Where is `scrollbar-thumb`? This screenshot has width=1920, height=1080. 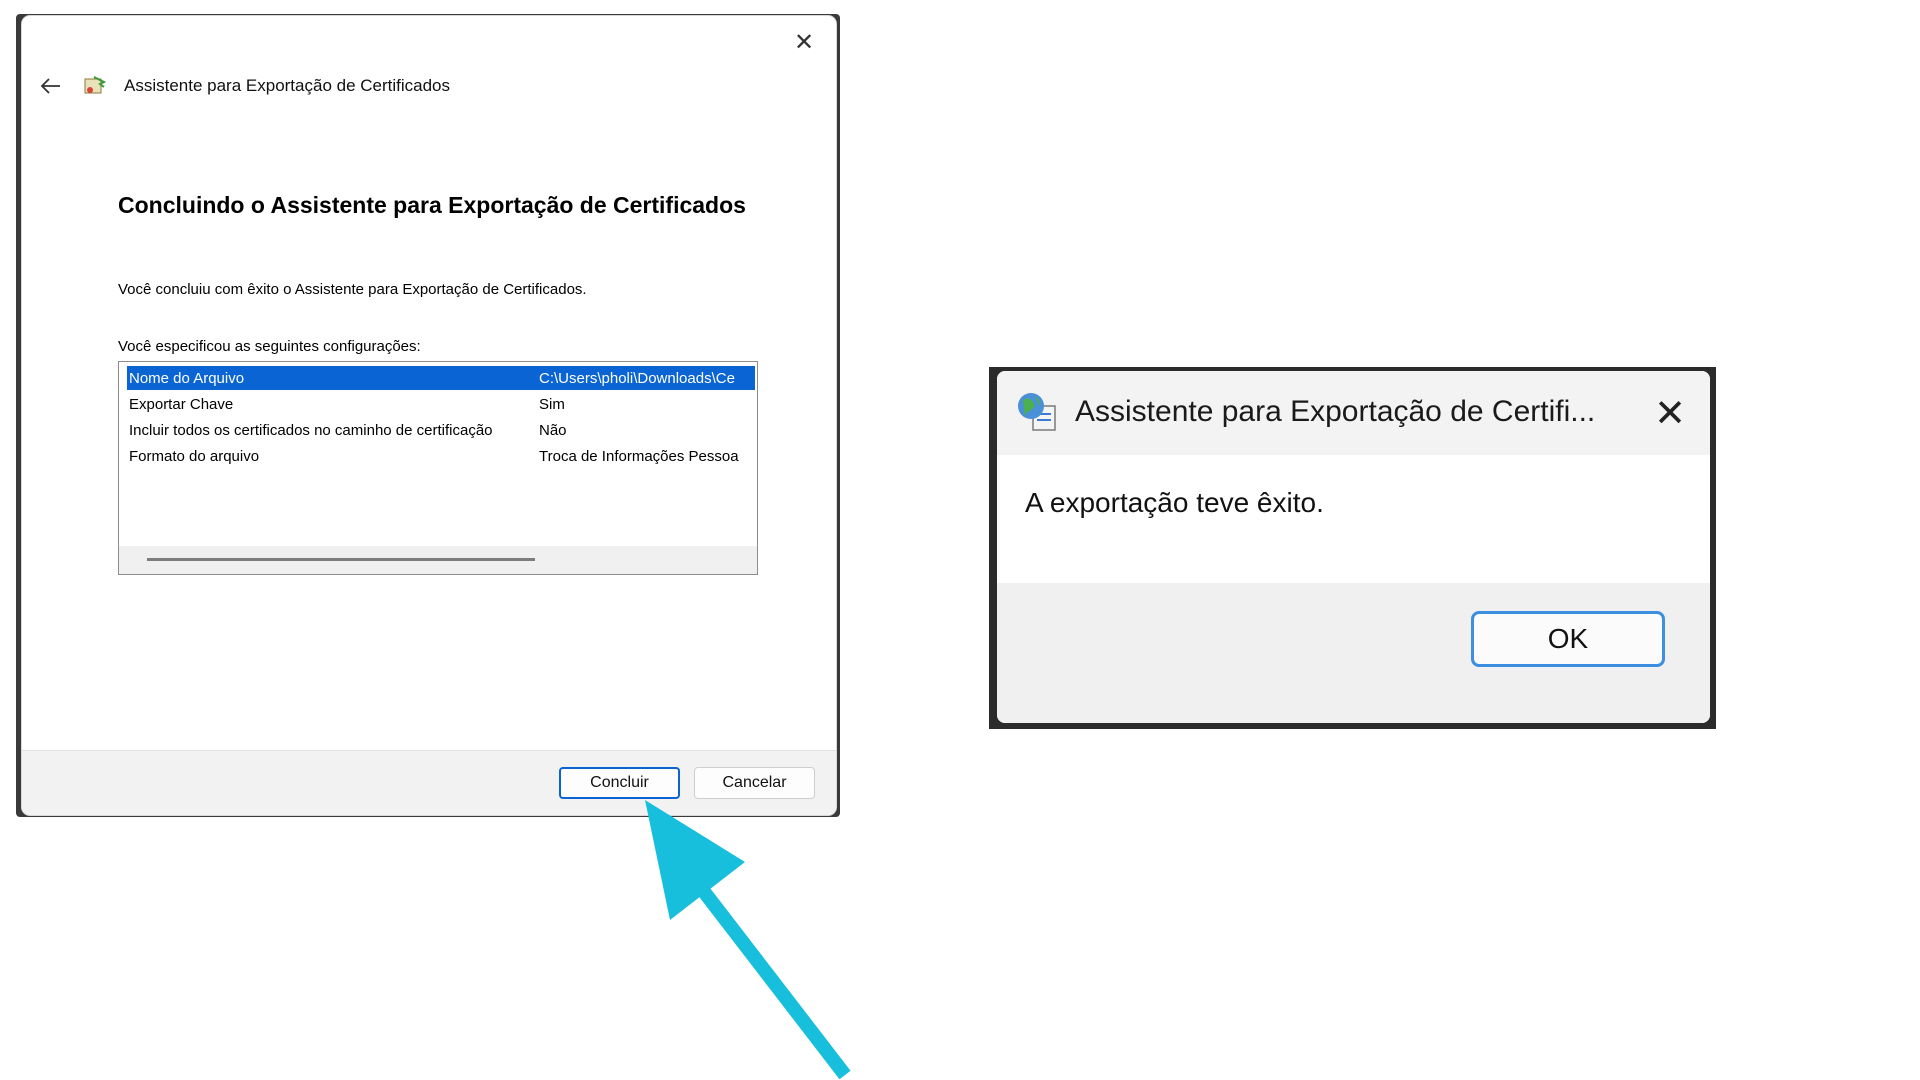 scrollbar-thumb is located at coordinates (341, 559).